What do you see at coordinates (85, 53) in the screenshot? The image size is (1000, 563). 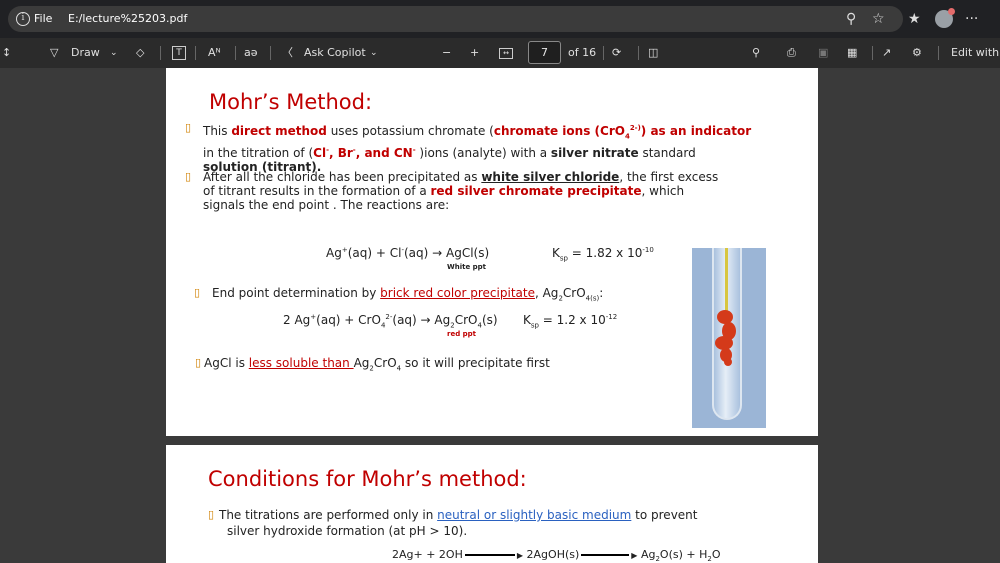 I see `draw-button: Draw` at bounding box center [85, 53].